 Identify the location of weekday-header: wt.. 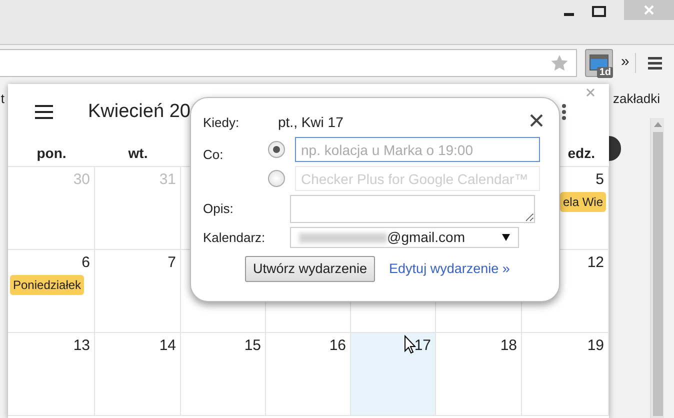
(138, 153).